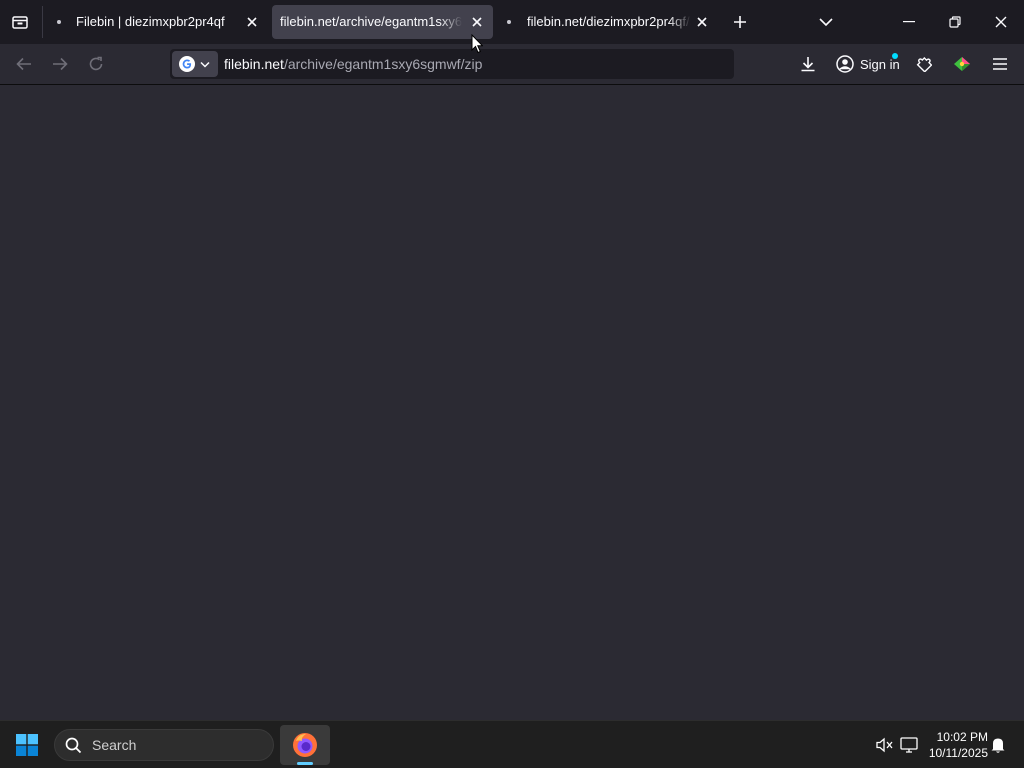 The image size is (1024, 768). I want to click on list-all-tabs-button, so click(826, 22).